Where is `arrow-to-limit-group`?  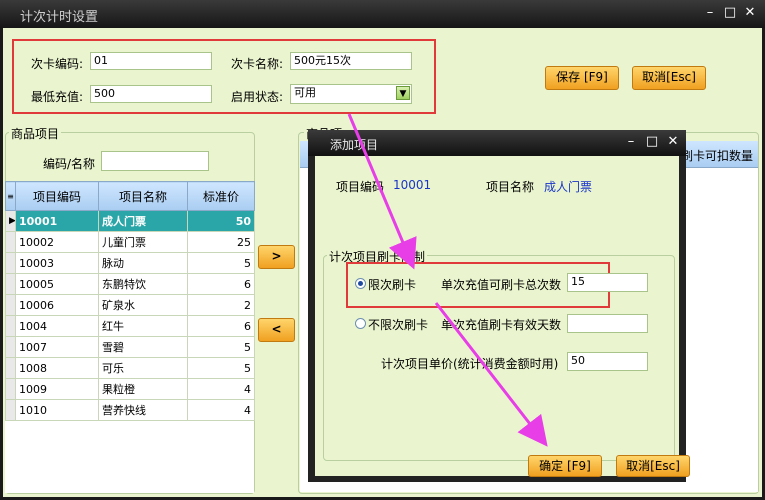
arrow-to-limit-group is located at coordinates (382, 191).